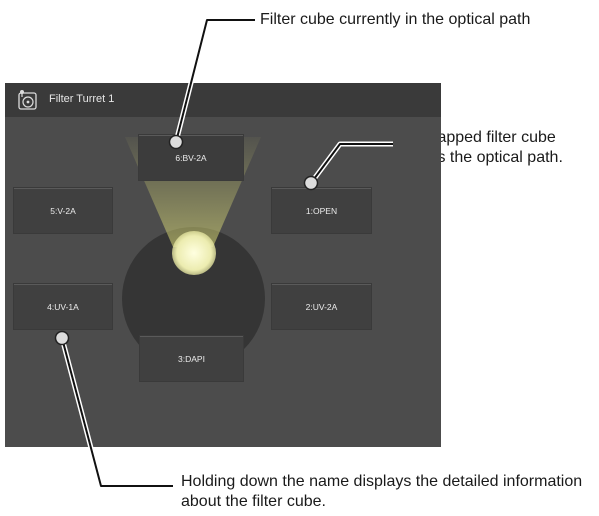 This screenshot has width=599, height=516. What do you see at coordinates (82, 99) in the screenshot?
I see `panel-title: Filter Turret 1` at bounding box center [82, 99].